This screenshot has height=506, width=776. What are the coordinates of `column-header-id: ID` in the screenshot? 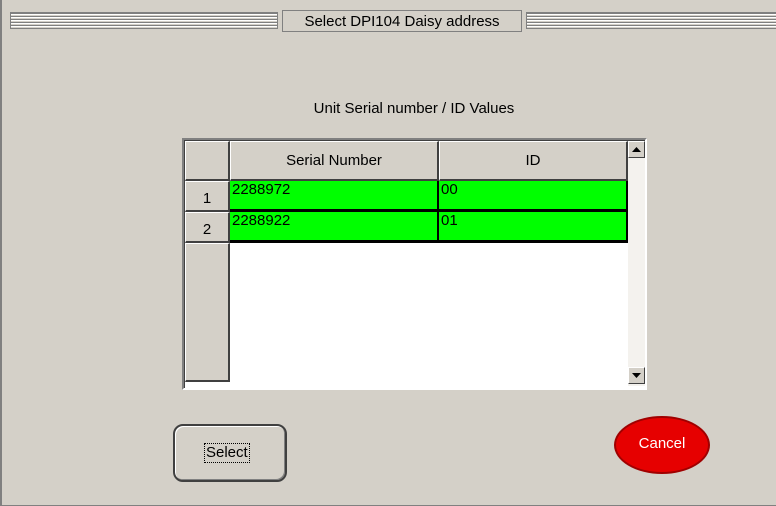 It's located at (533, 161).